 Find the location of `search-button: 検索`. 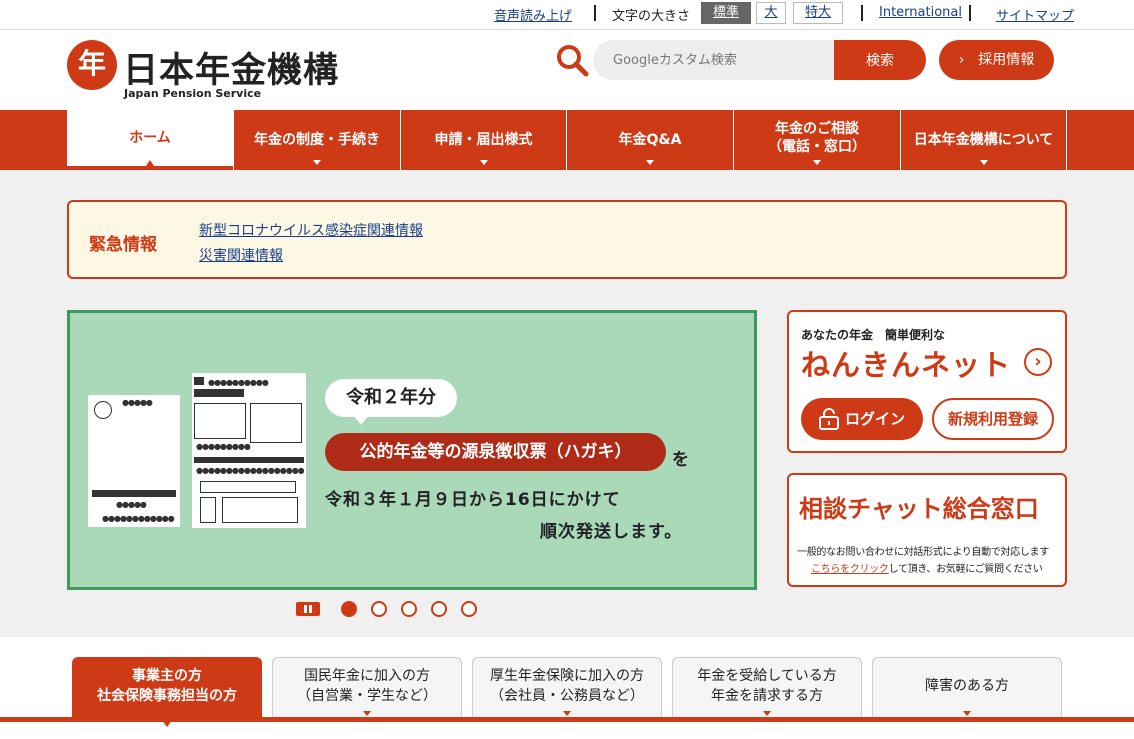

search-button: 検索 is located at coordinates (880, 60).